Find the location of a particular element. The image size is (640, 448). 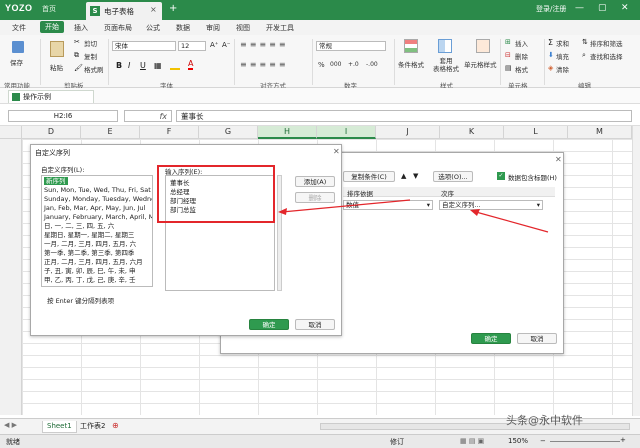

sort-by-select: 数值 ▾ is located at coordinates (388, 205).